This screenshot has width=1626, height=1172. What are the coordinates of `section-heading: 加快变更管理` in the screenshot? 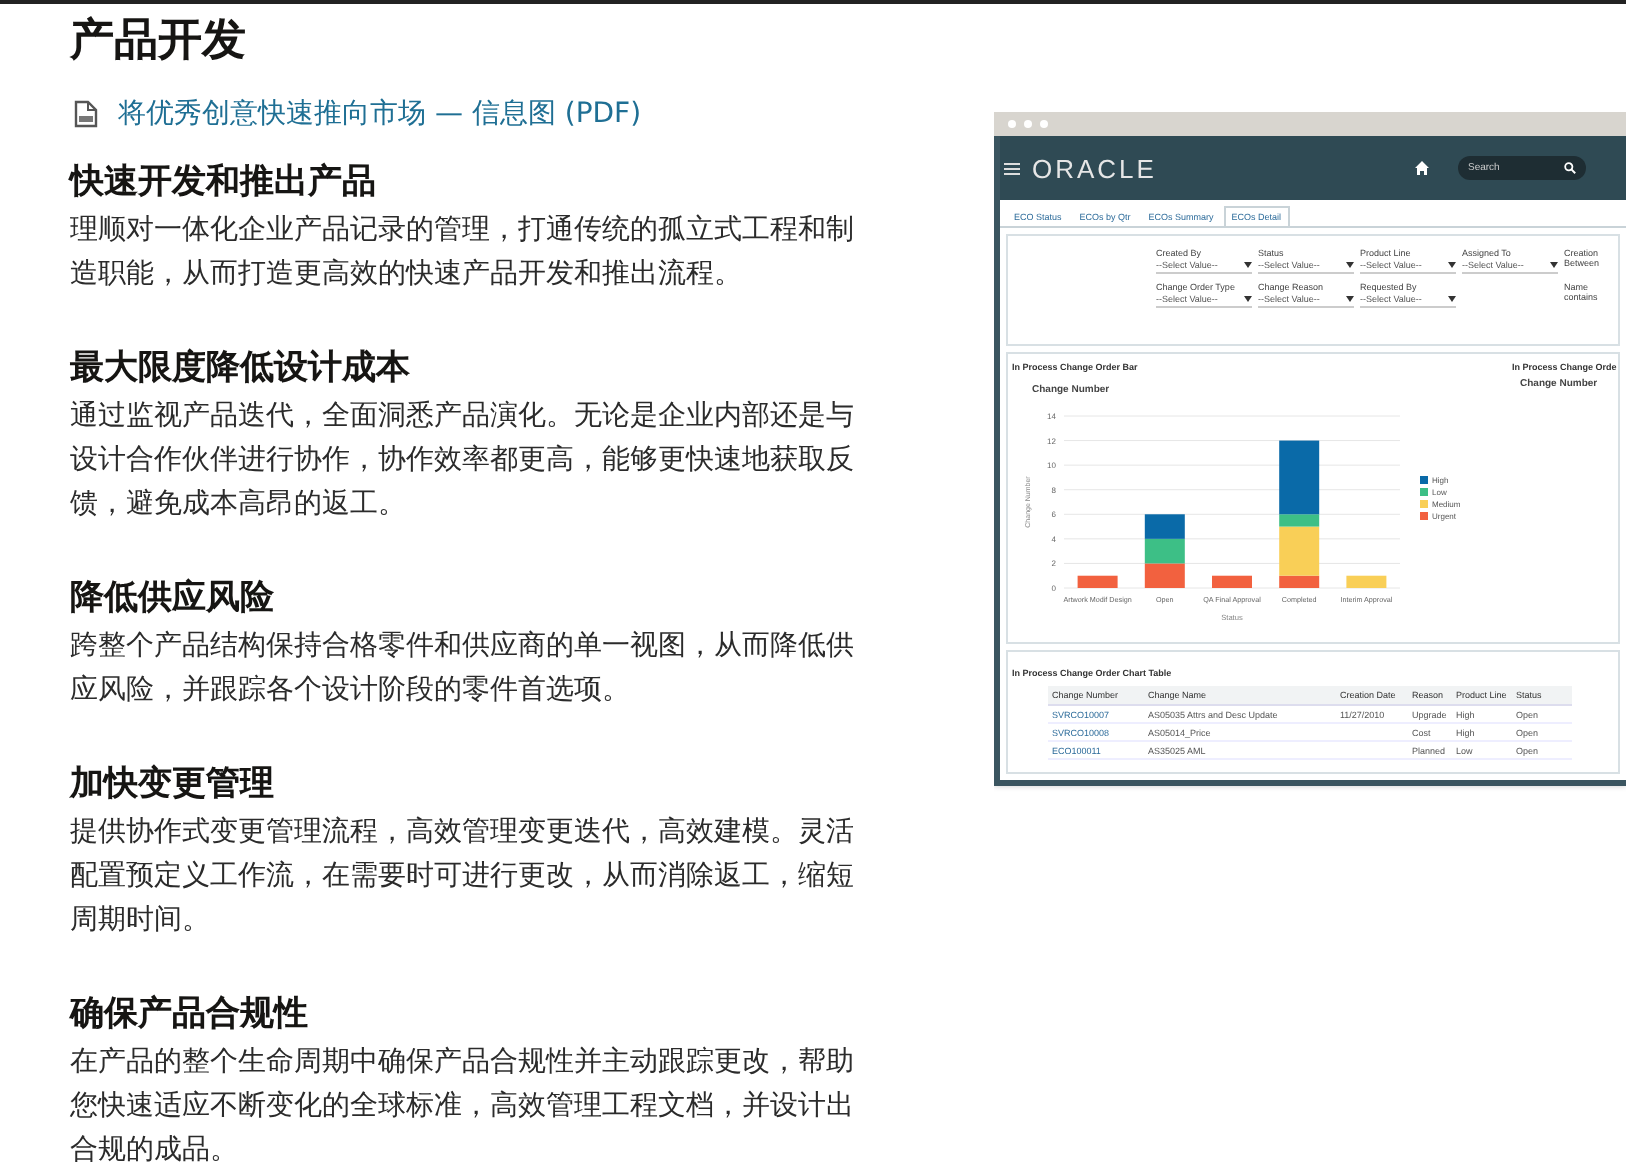 It's located at (173, 785).